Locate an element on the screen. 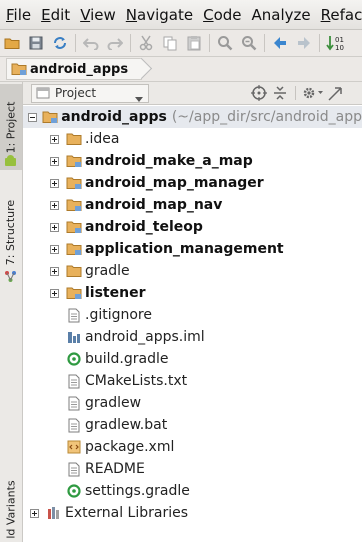  collapse-all-icon is located at coordinates (280, 95).